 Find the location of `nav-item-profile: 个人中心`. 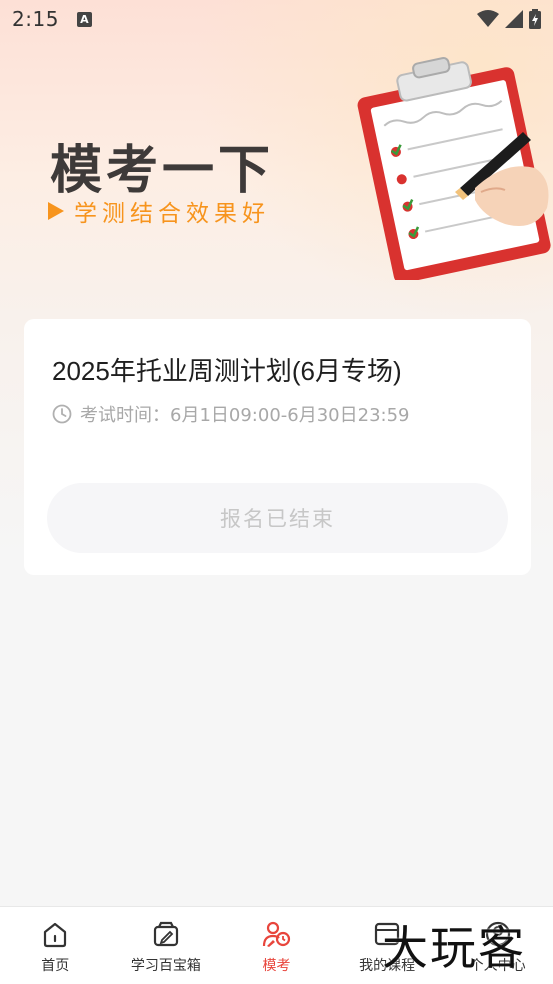

nav-item-profile: 个人中心 is located at coordinates (497, 945).